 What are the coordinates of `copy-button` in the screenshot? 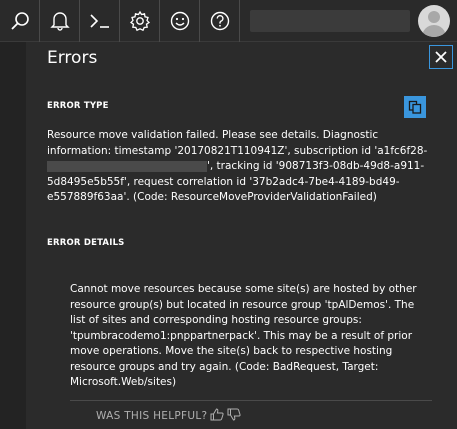 It's located at (415, 107).